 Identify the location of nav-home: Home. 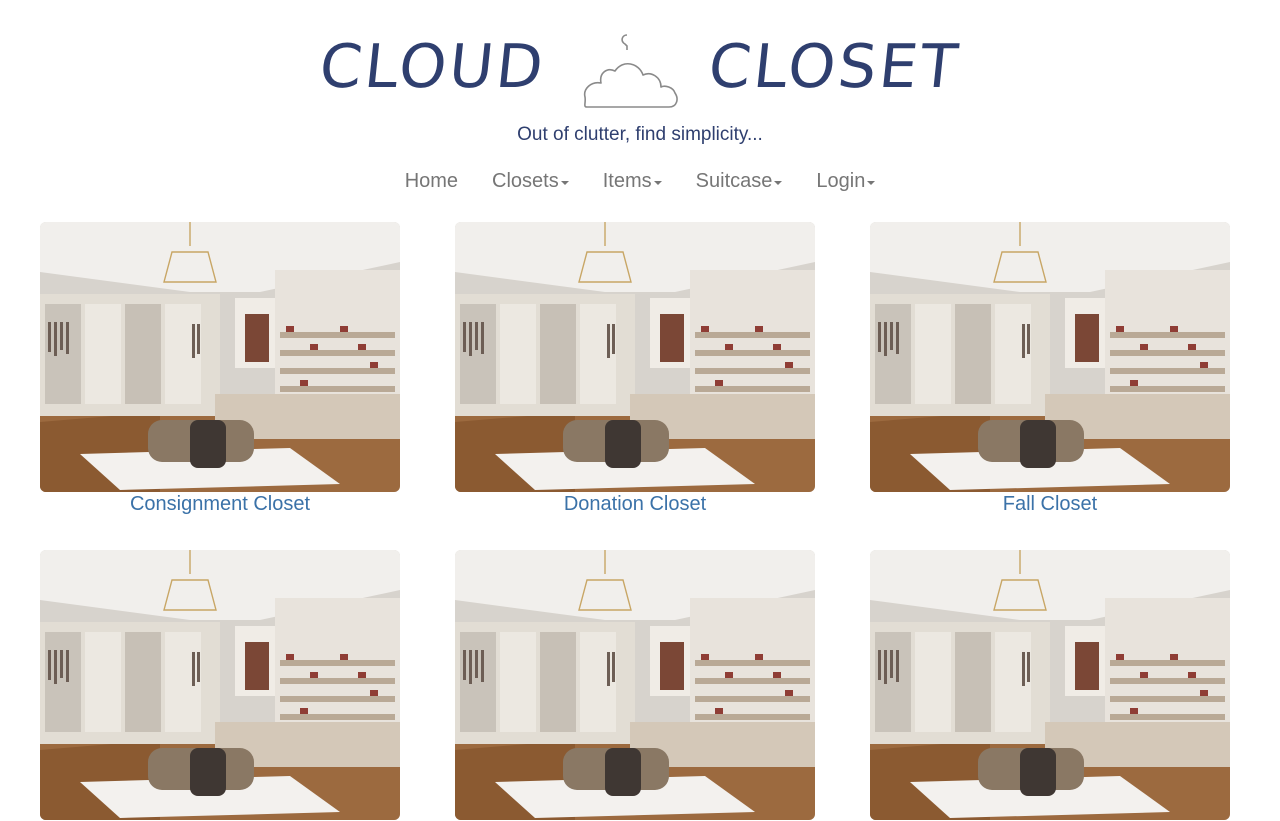
(431, 181).